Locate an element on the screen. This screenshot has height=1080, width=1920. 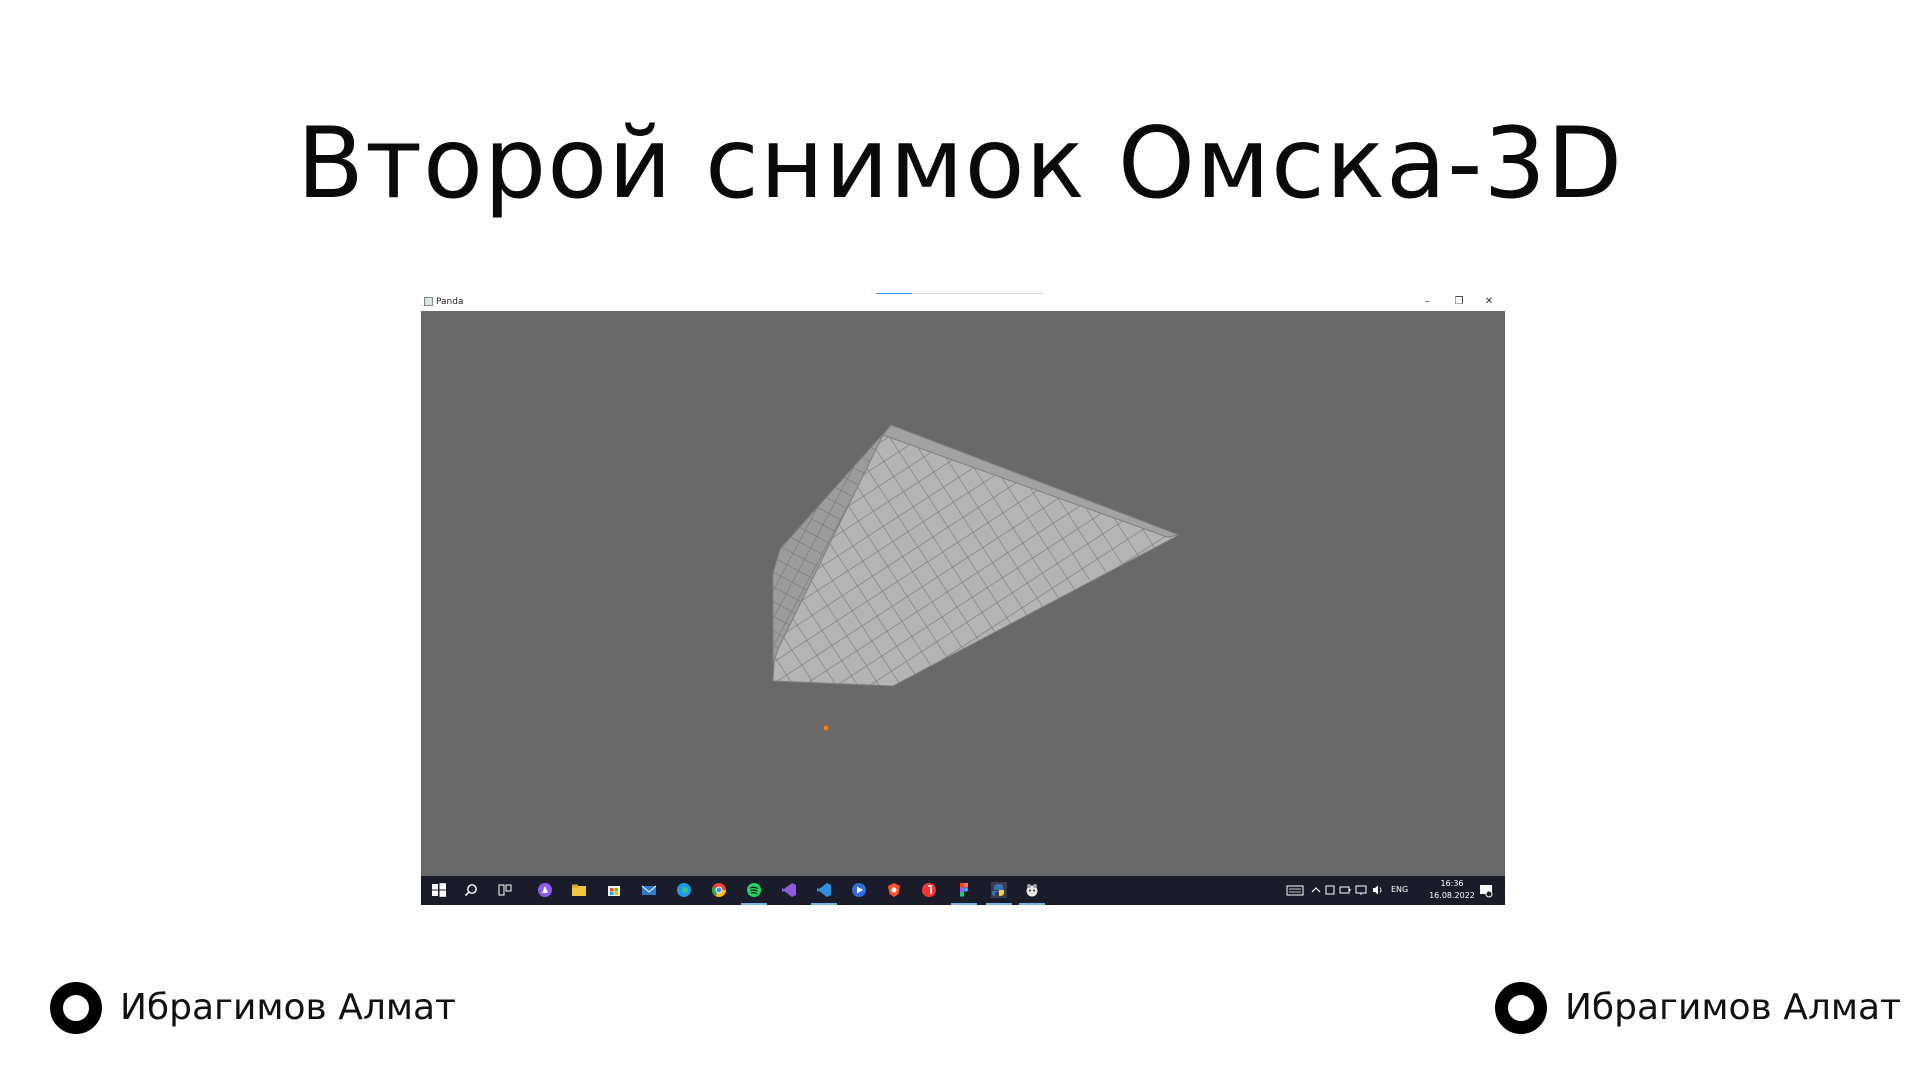
close-button: ✕ is located at coordinates (1489, 302).